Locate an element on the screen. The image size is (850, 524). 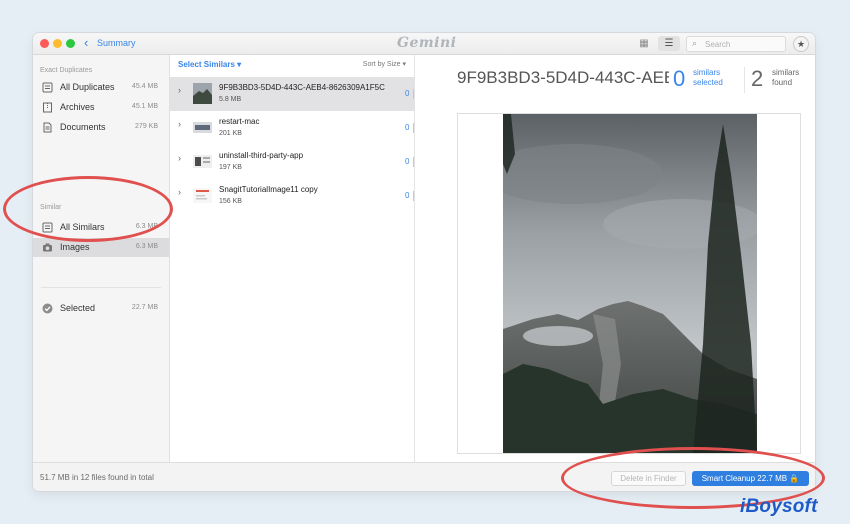
list-item: › restart-mac 201 KB 0 2 is located at coordinates (296, 128).